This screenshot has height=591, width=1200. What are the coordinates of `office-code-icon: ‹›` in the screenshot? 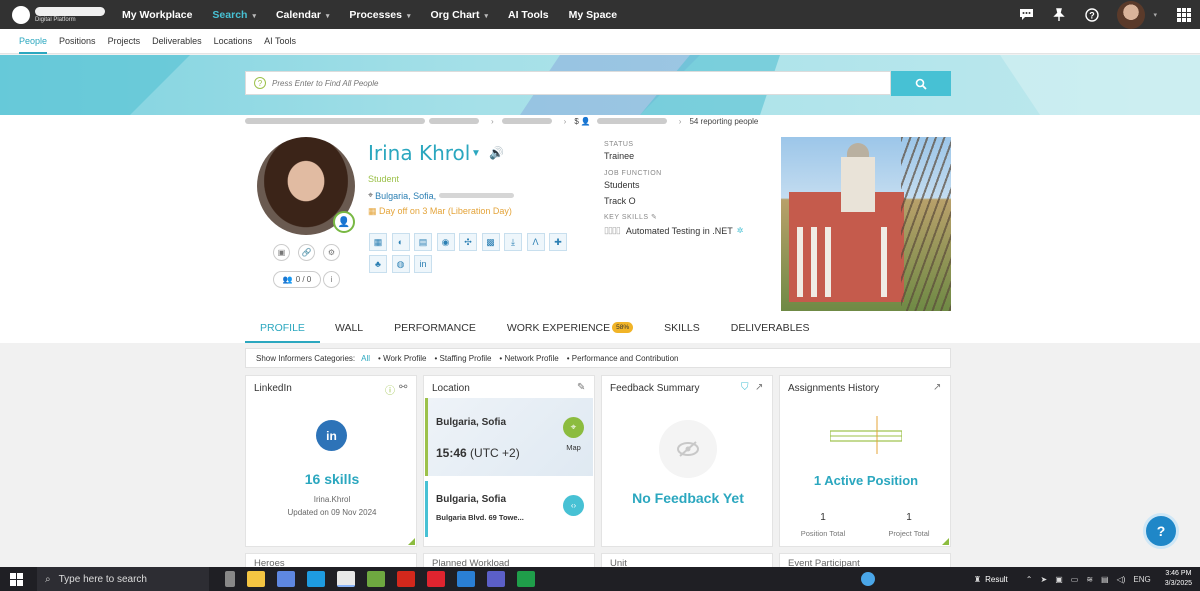 It's located at (573, 505).